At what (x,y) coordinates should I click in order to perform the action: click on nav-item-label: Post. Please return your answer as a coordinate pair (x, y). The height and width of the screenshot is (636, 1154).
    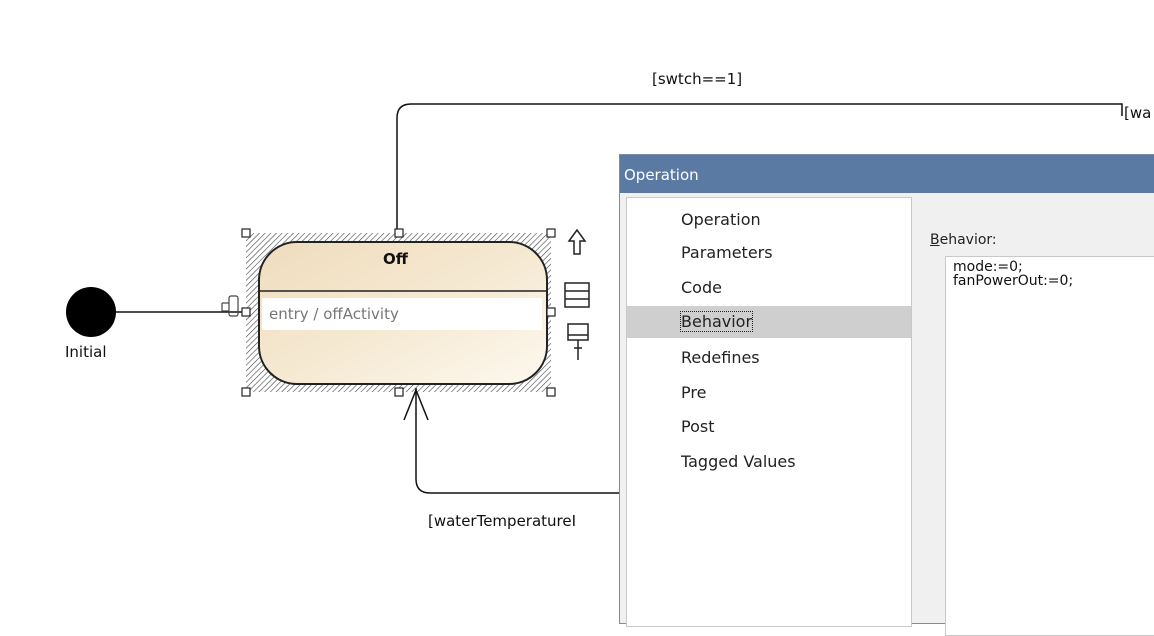
    Looking at the image, I should click on (698, 426).